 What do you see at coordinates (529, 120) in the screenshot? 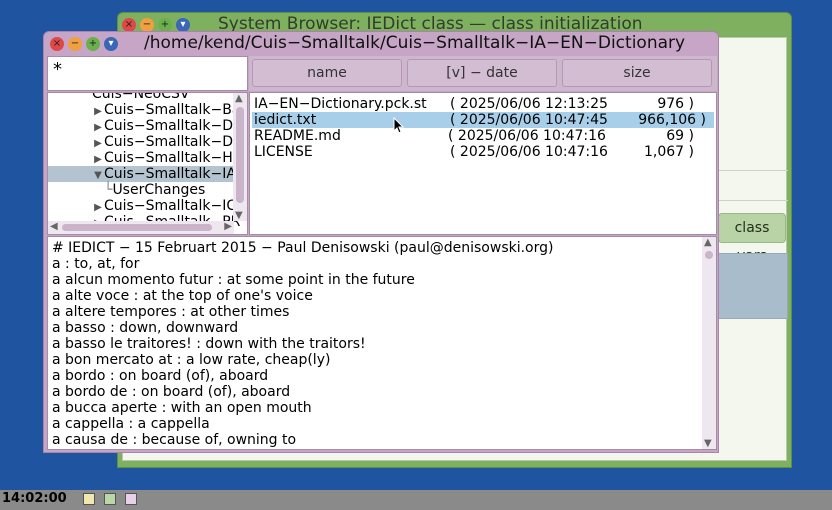
I see `file-date: ( 2025/06/06 10:47:45` at bounding box center [529, 120].